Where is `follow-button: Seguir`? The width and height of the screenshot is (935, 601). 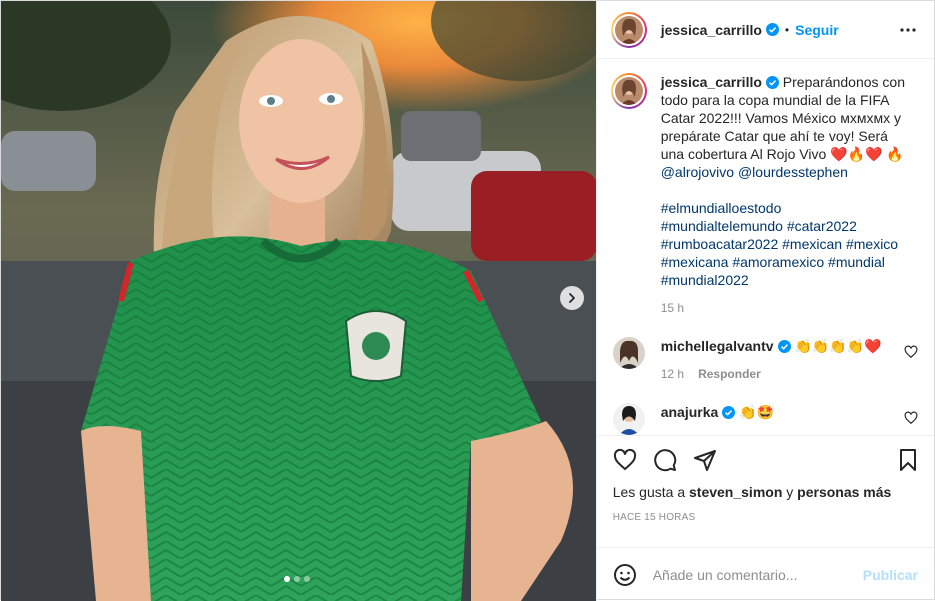
follow-button: Seguir is located at coordinates (817, 30).